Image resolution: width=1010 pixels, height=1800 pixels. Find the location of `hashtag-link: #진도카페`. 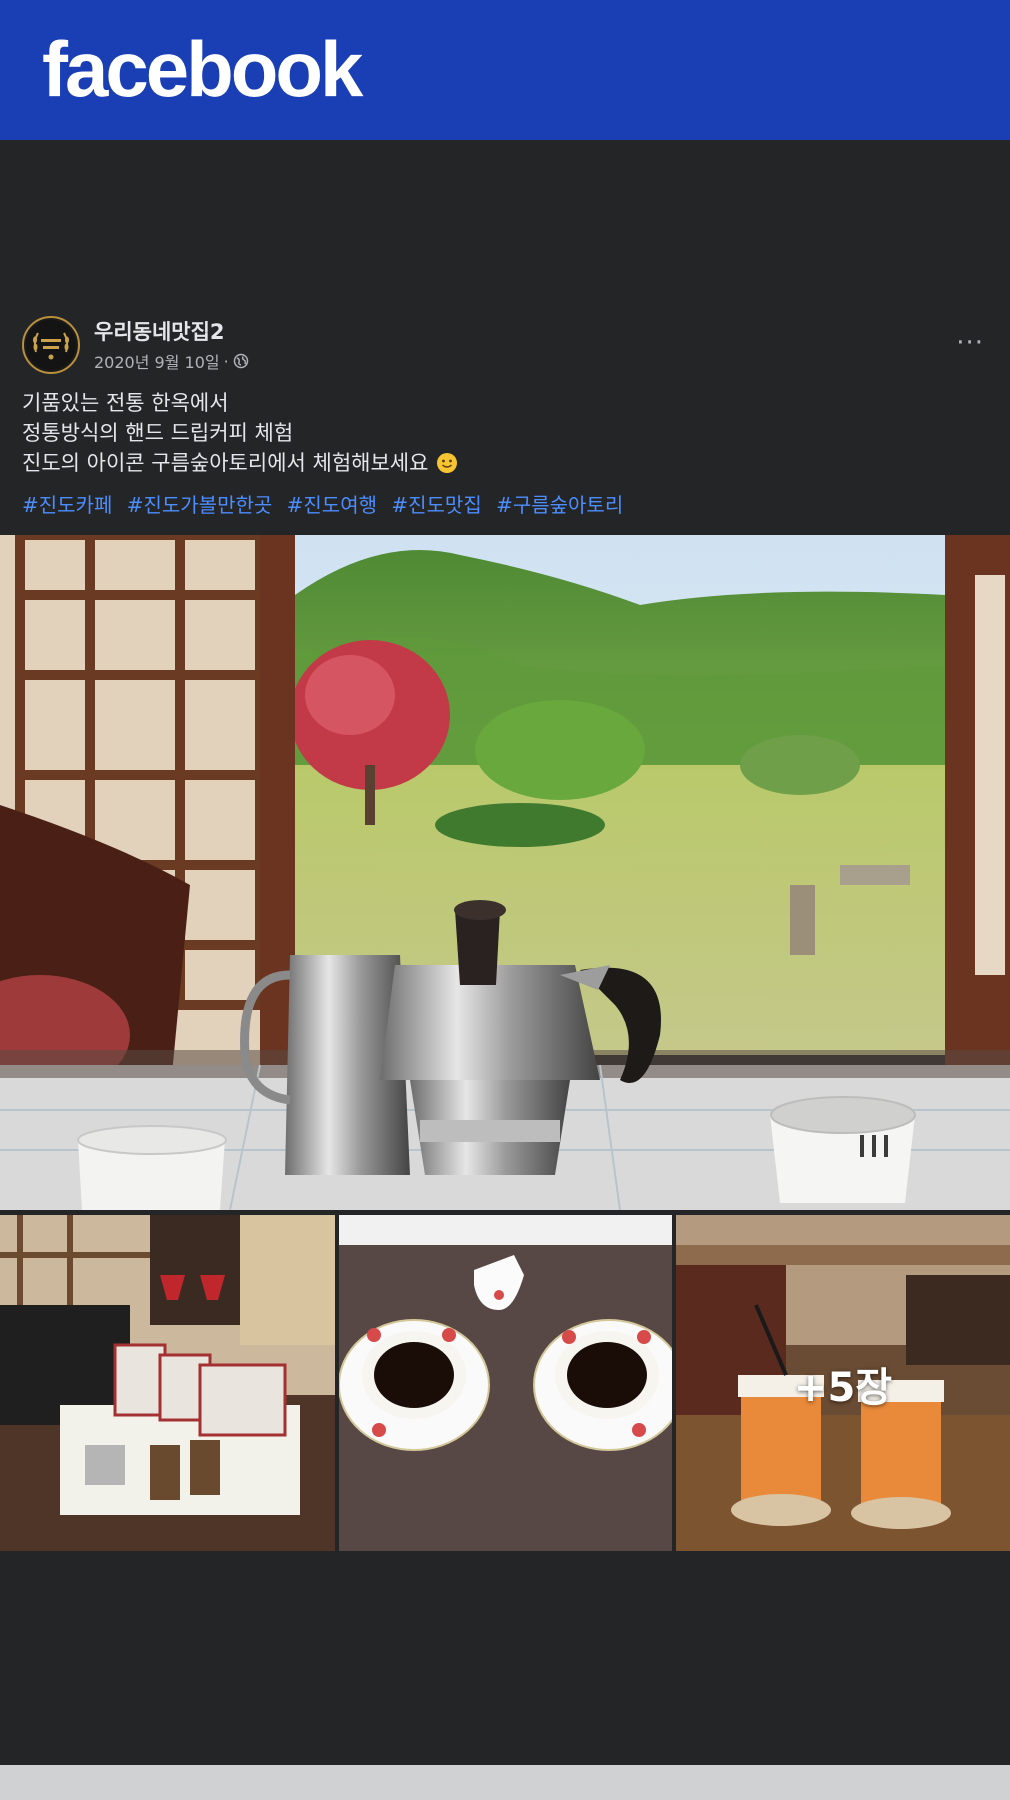

hashtag-link: #진도카페 is located at coordinates (67, 505).